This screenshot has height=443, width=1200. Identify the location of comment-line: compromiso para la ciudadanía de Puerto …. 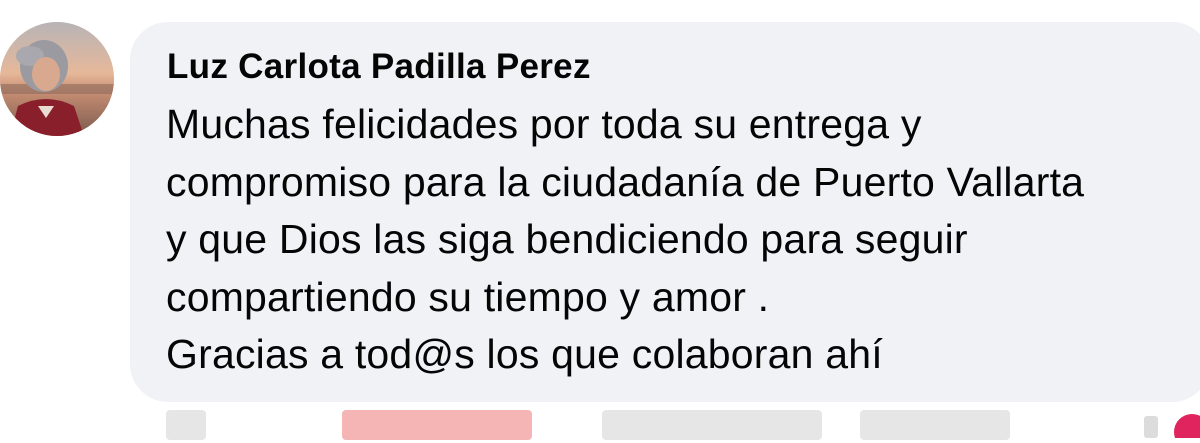
(625, 181).